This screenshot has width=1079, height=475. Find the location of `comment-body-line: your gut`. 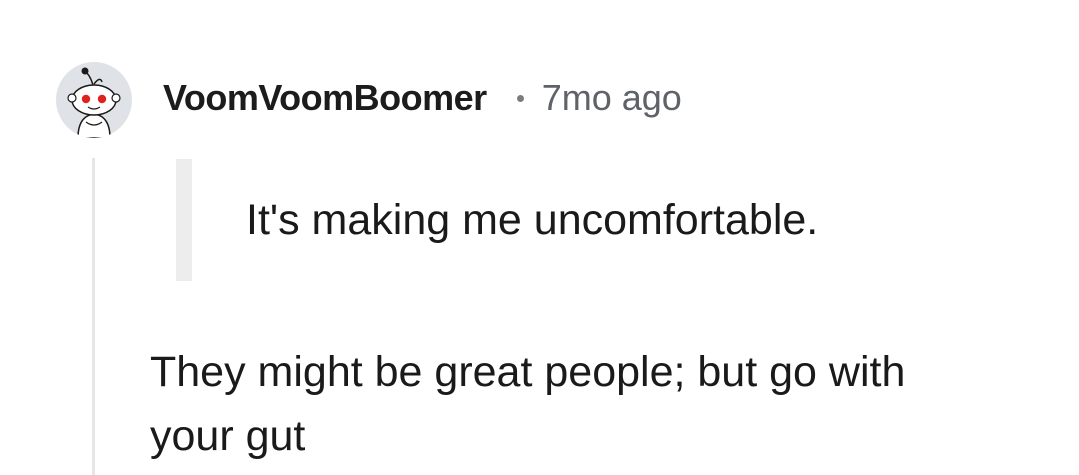

comment-body-line: your gut is located at coordinates (228, 436).